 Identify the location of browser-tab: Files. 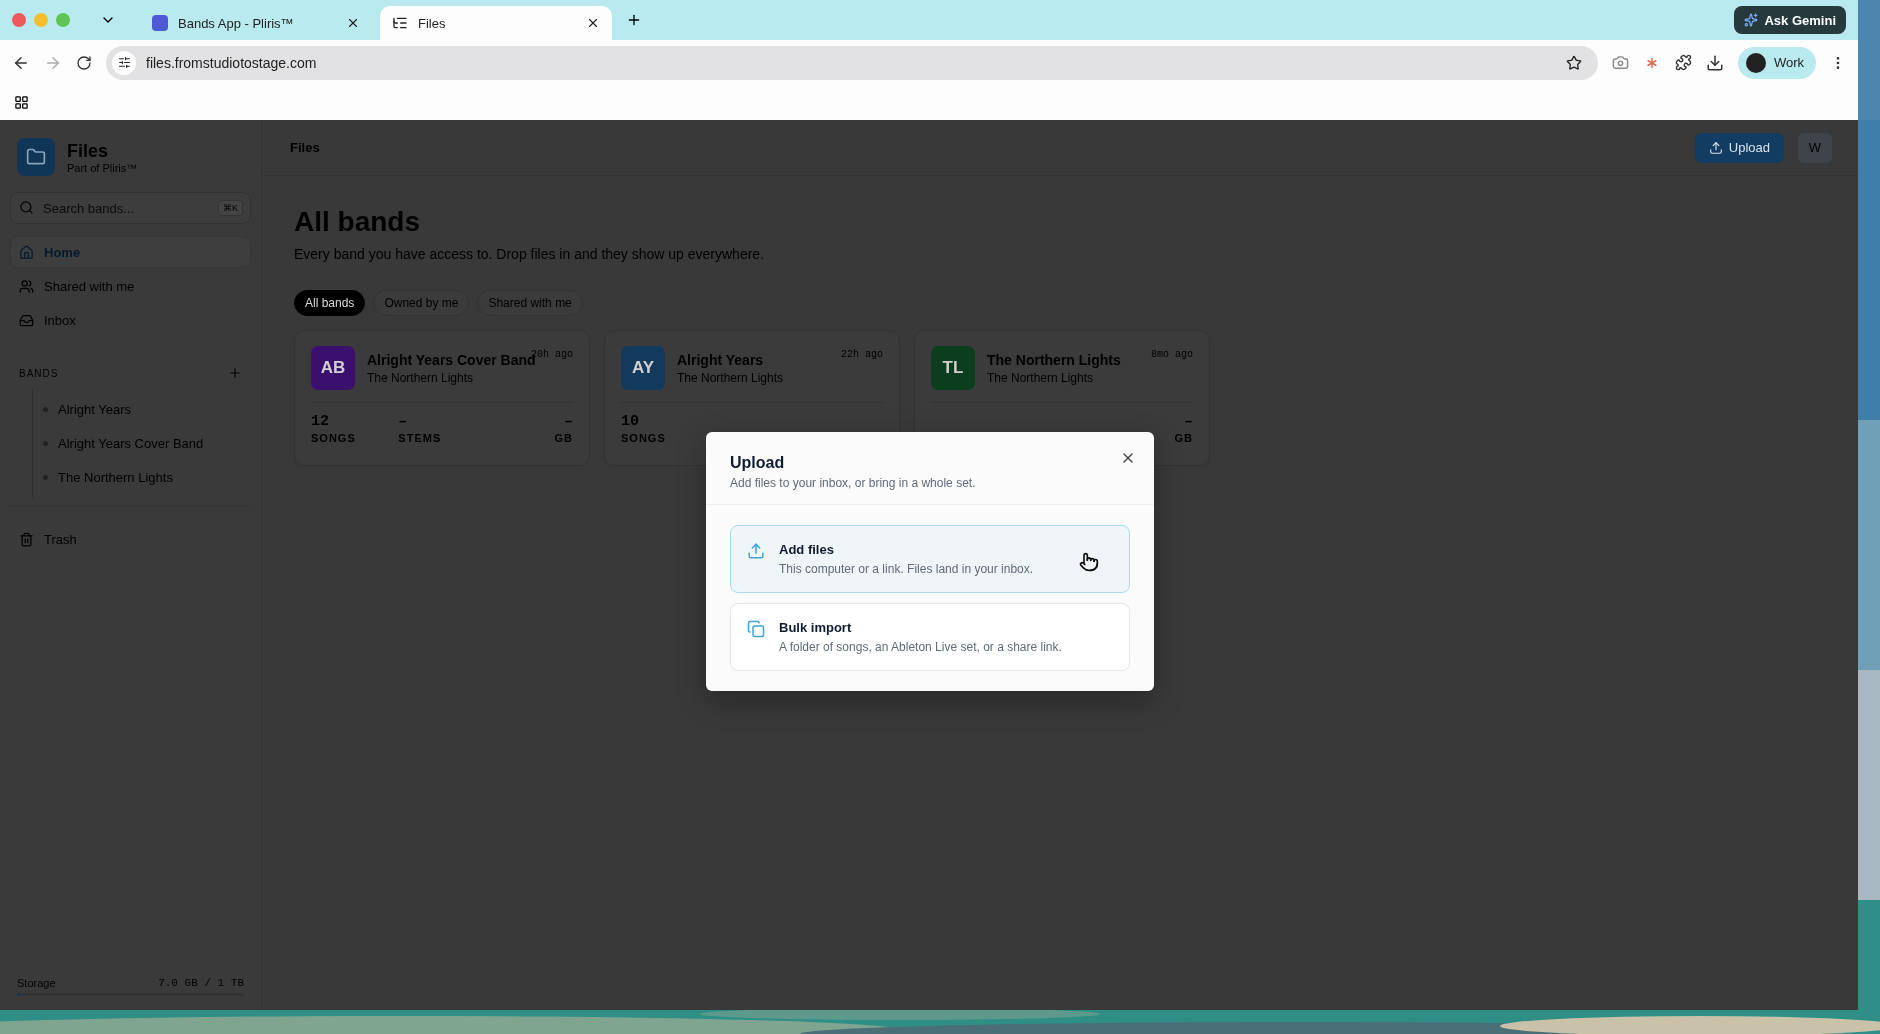
(496, 23).